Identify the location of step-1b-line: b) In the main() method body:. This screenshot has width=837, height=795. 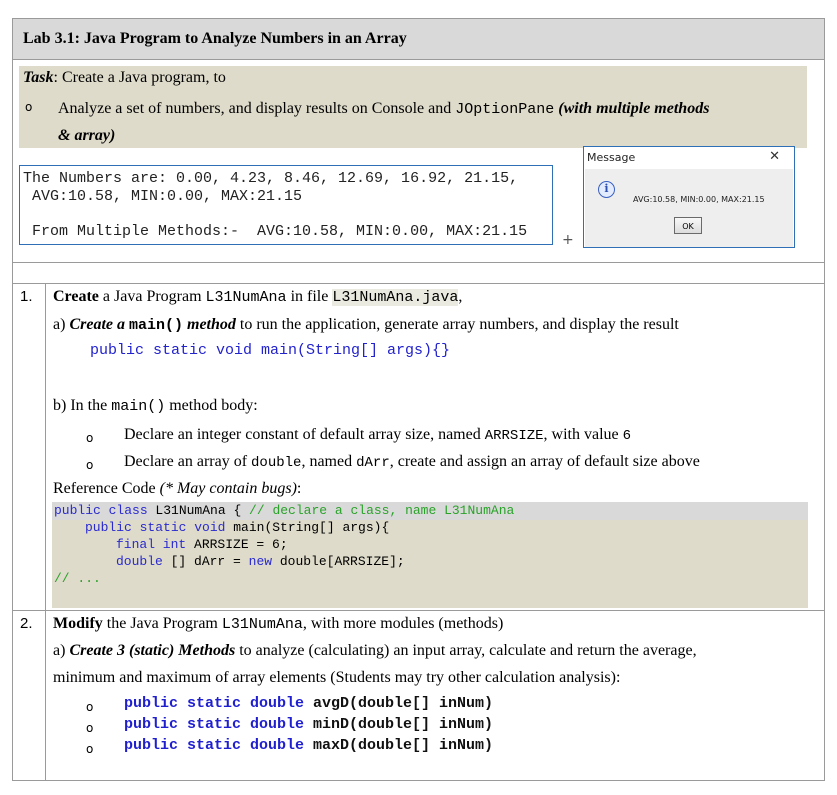
(155, 406).